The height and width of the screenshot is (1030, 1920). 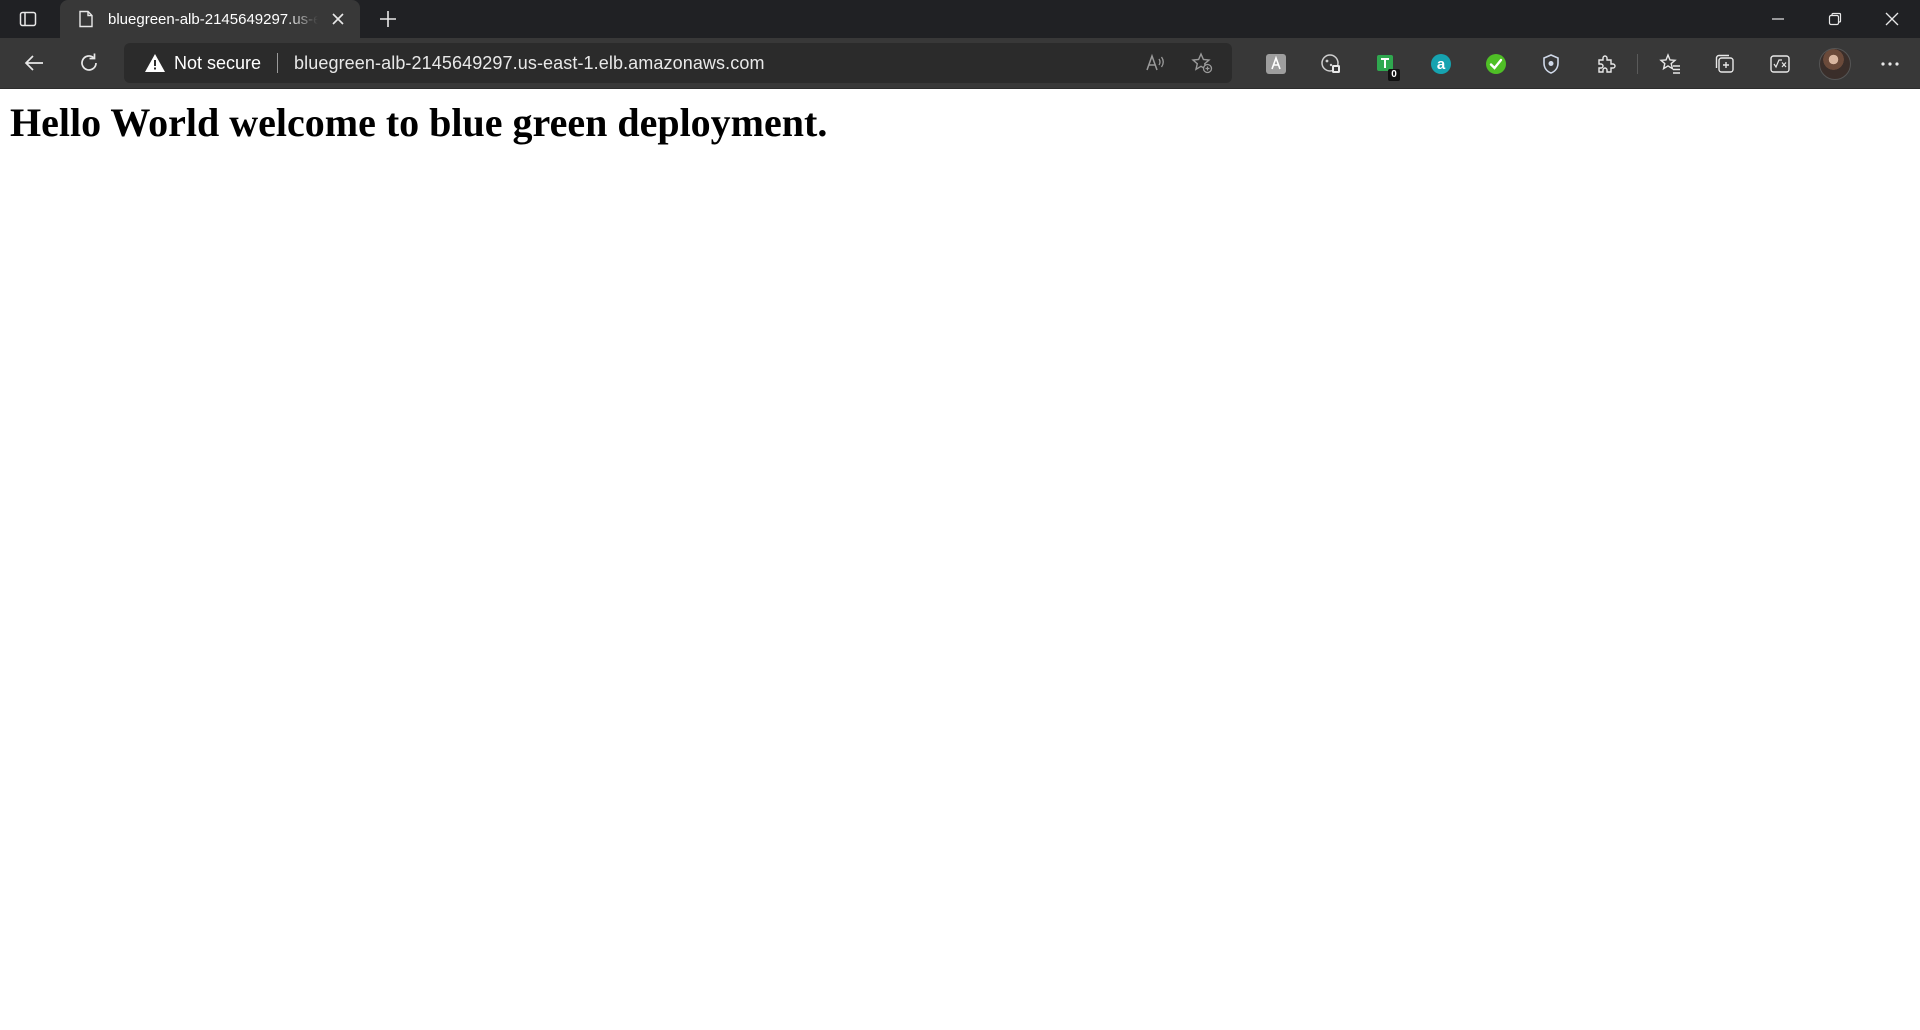 I want to click on site-info-button: Not secure, so click(x=202, y=63).